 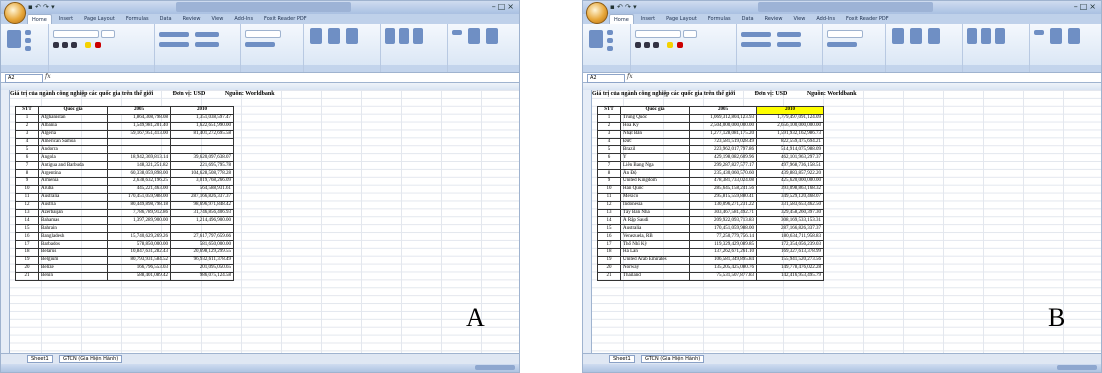 What do you see at coordinates (139, 276) in the screenshot?
I see `cell-2005: 588,401,089.42` at bounding box center [139, 276].